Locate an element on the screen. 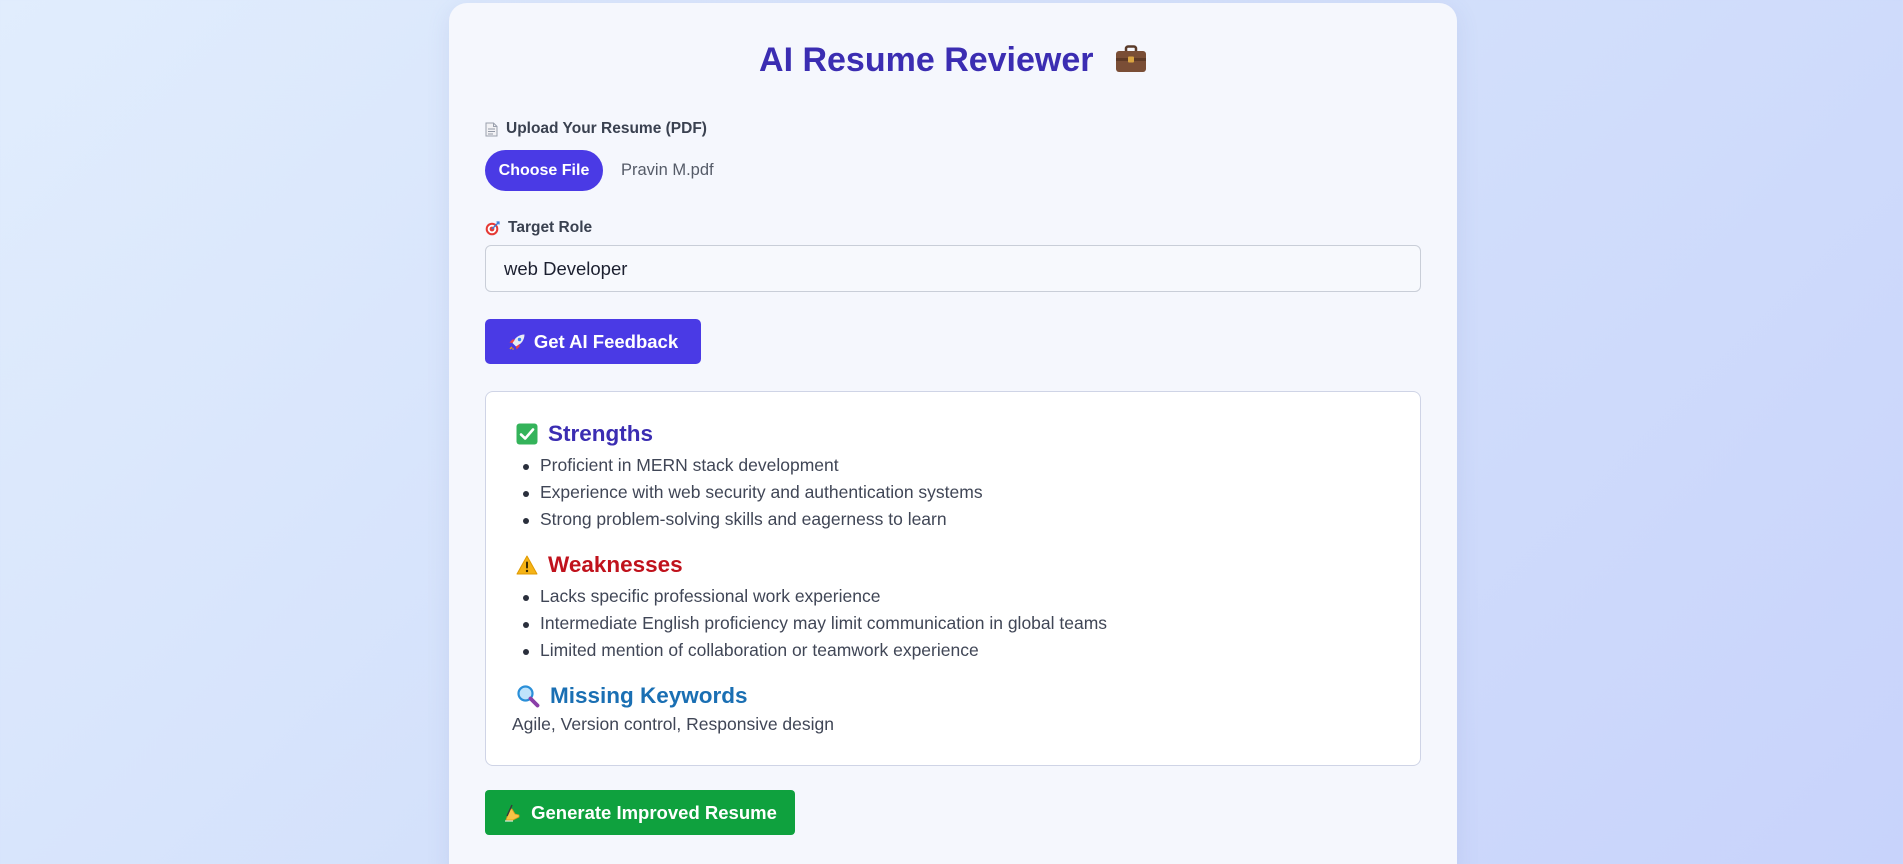 The image size is (1903, 864). page-title: AI Resume Reviewer is located at coordinates (953, 61).